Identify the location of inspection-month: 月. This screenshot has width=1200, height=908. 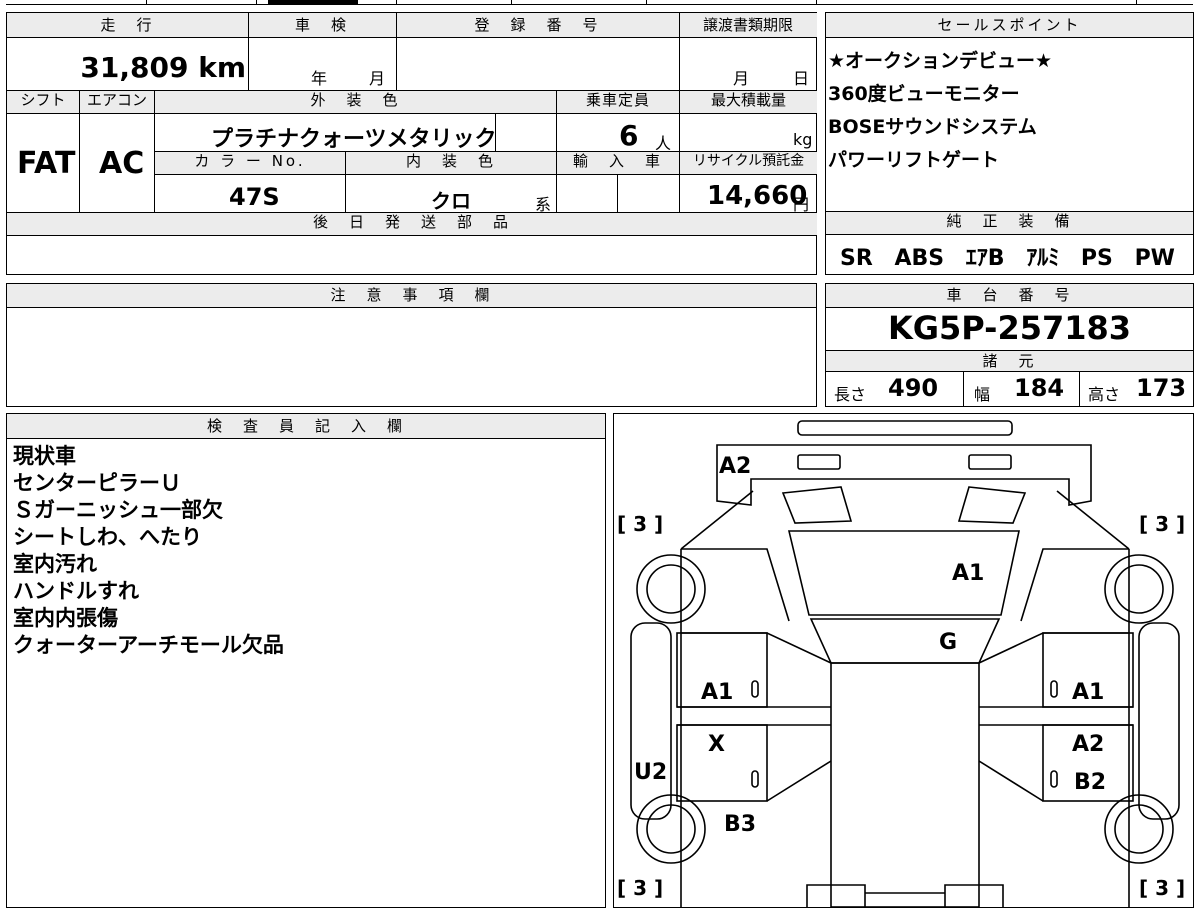
(377, 78).